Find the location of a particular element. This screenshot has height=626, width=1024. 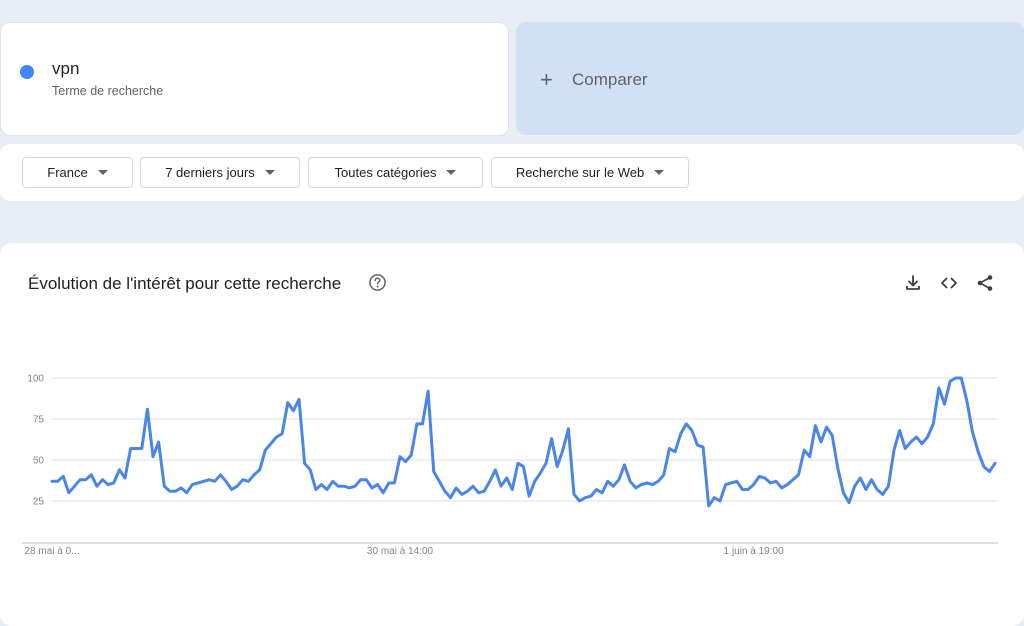

help-circle-icon is located at coordinates (377, 282).